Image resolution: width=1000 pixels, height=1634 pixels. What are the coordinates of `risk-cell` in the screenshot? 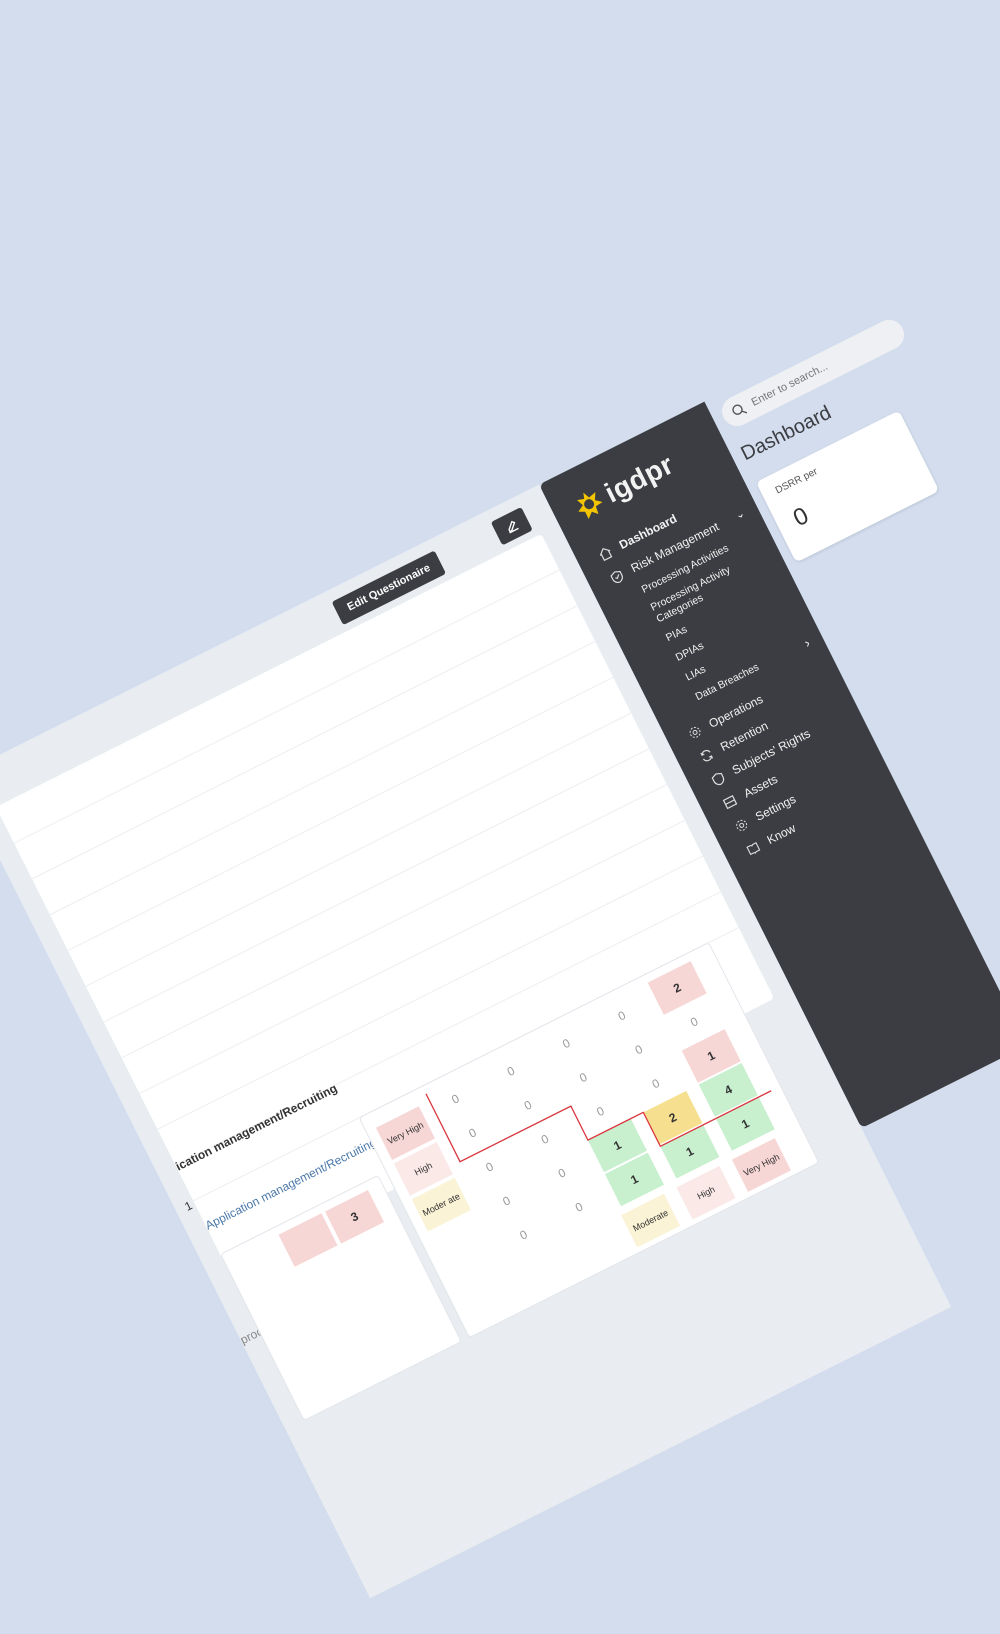 It's located at (308, 1240).